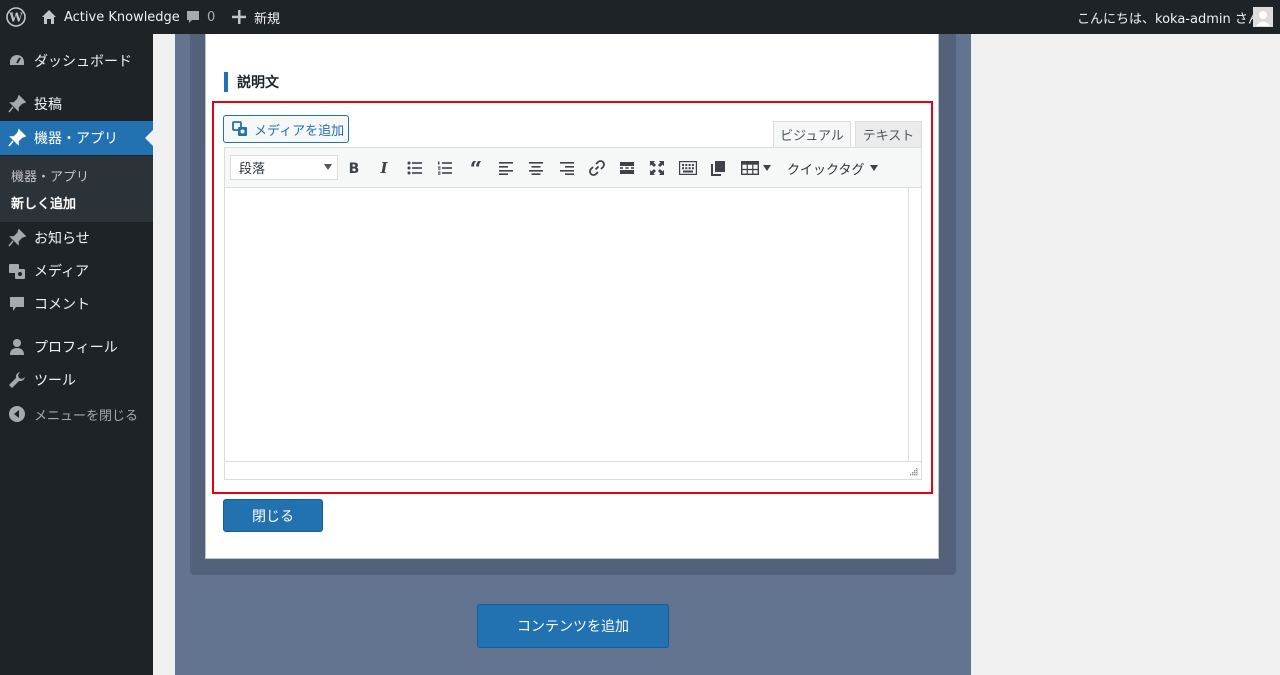 Image resolution: width=1280 pixels, height=675 pixels. What do you see at coordinates (55, 381) in the screenshot?
I see `sidebar-item-label: ツール` at bounding box center [55, 381].